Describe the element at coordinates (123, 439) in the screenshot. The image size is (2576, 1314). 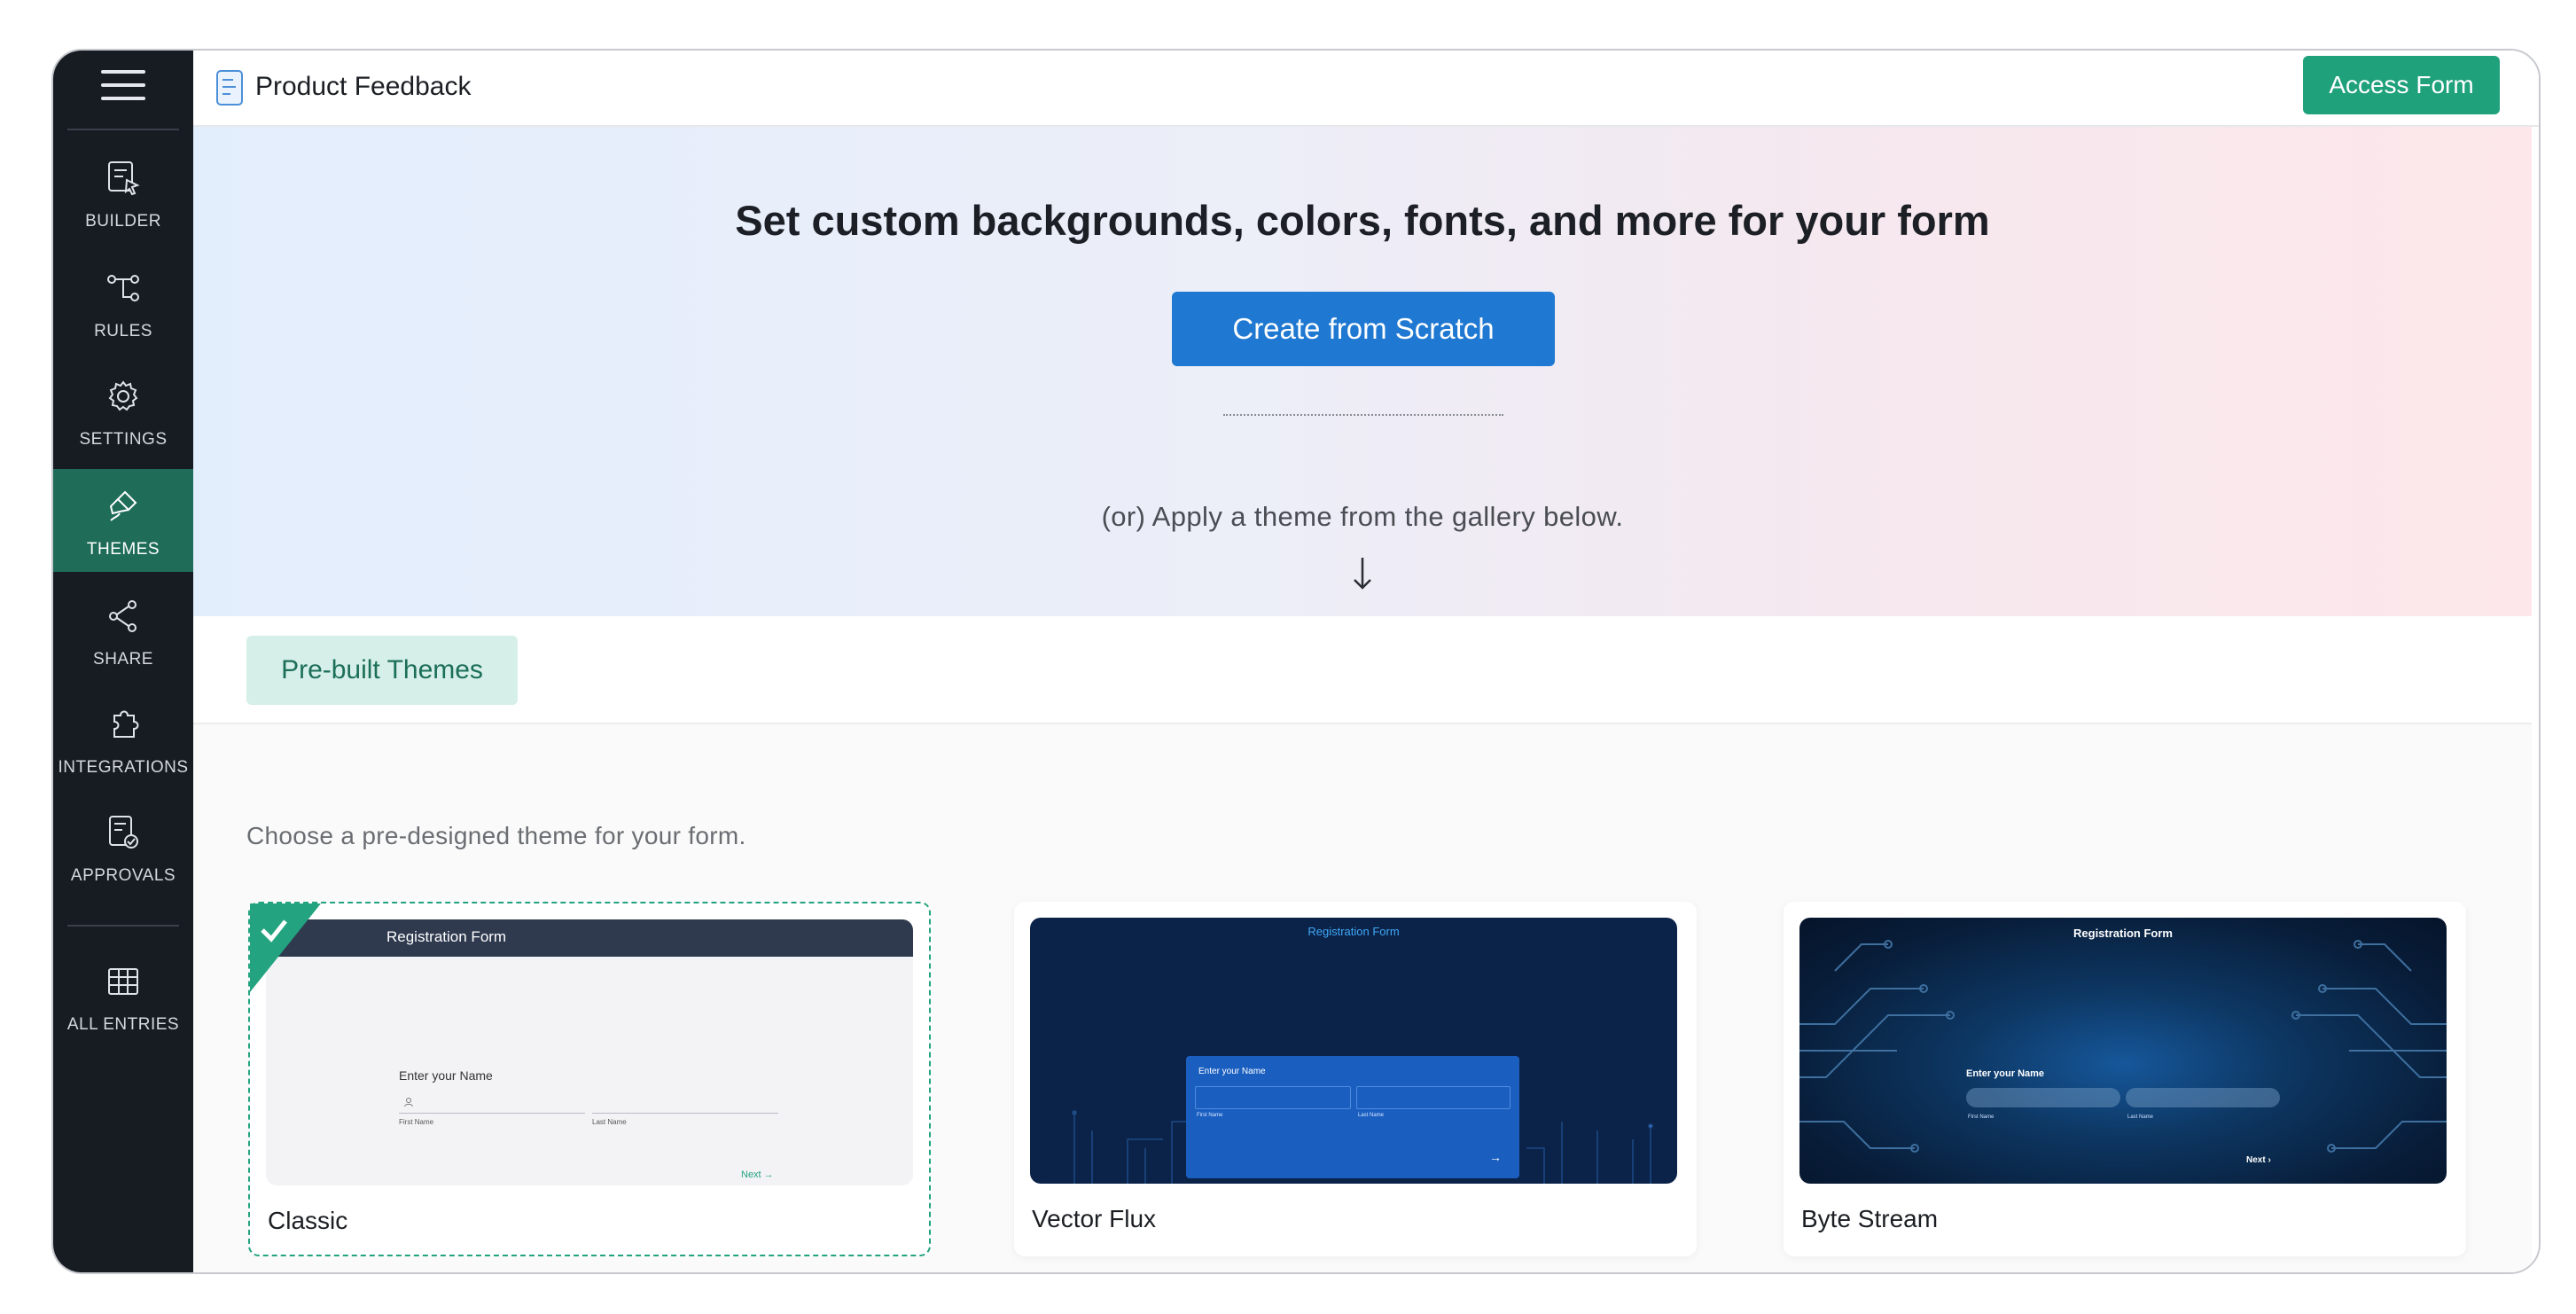
I see `sidebar-item-label: SETTINGS` at that location.